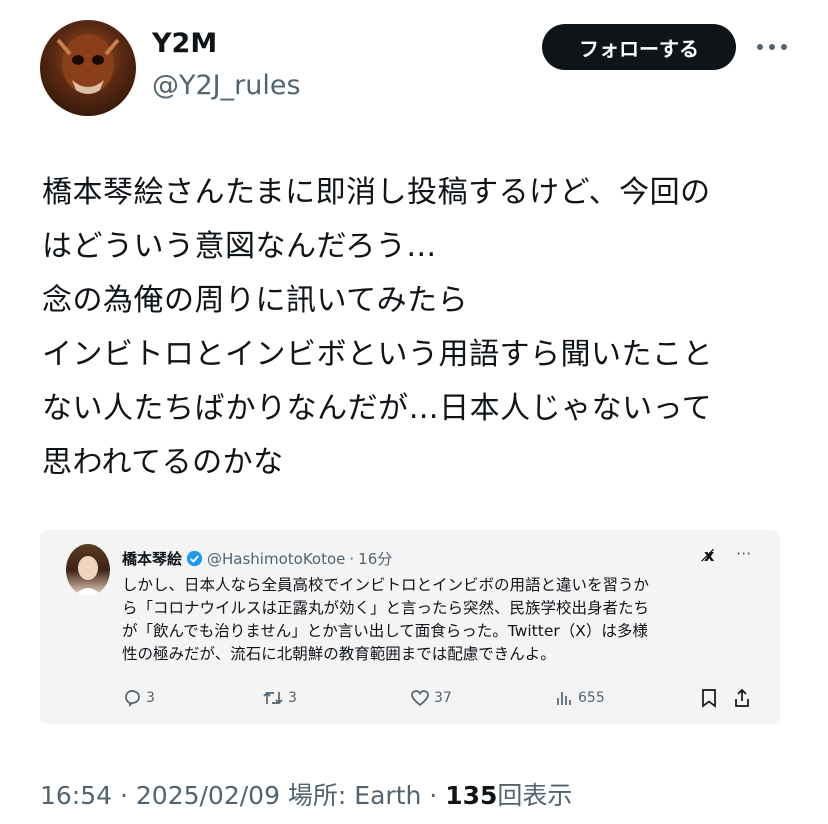 The height and width of the screenshot is (824, 828). I want to click on more-dots-icon, so click(772, 47).